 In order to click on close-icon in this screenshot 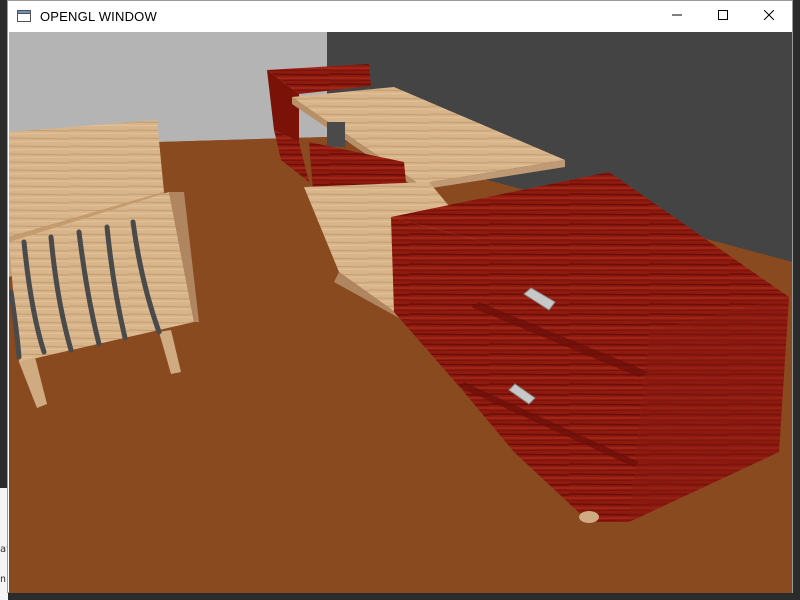, I will do `click(769, 16)`.